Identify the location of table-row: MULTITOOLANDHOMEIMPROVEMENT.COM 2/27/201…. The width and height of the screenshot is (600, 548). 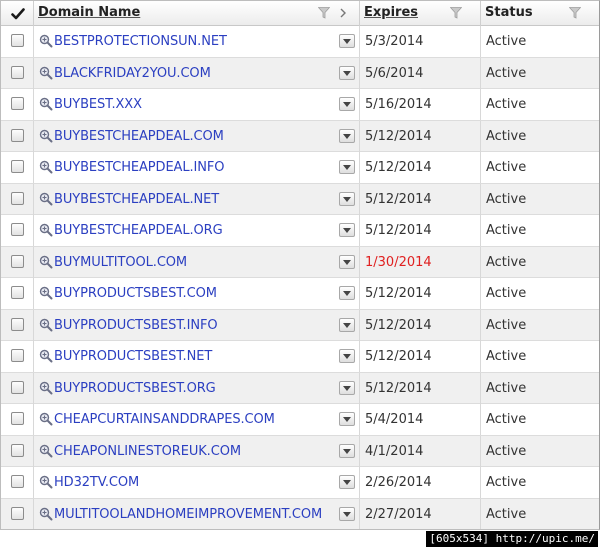
(300, 513).